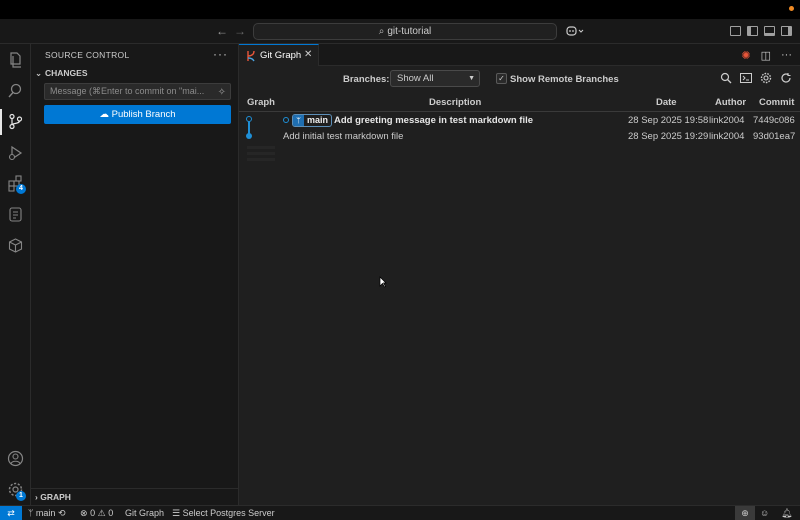  Describe the element at coordinates (104, 114) in the screenshot. I see `cloud-upload-icon: ☁` at that location.